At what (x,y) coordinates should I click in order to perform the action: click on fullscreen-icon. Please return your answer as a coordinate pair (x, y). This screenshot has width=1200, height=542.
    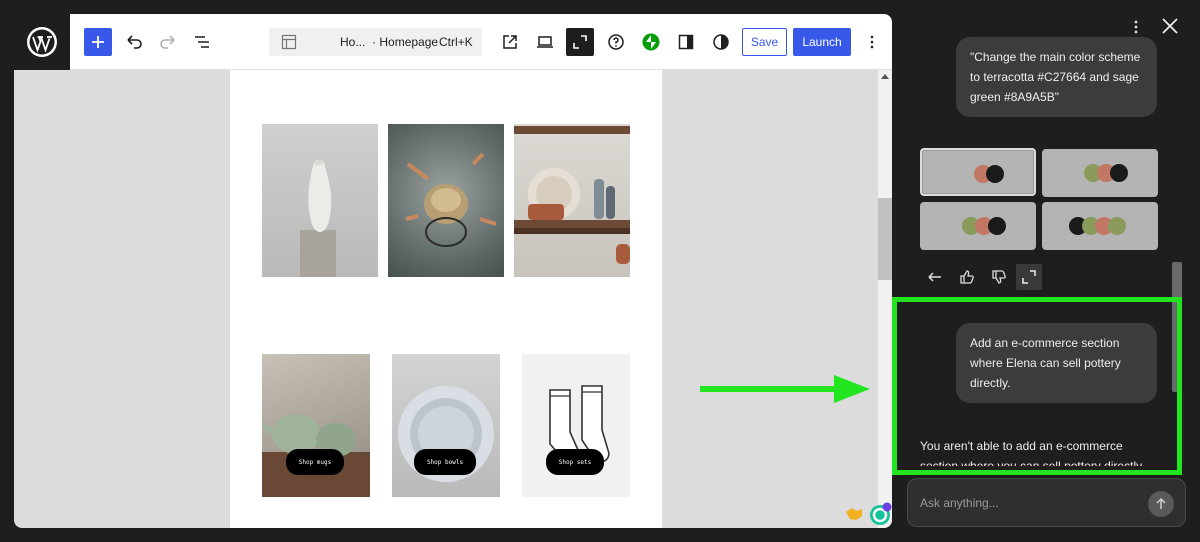
    Looking at the image, I should click on (580, 42).